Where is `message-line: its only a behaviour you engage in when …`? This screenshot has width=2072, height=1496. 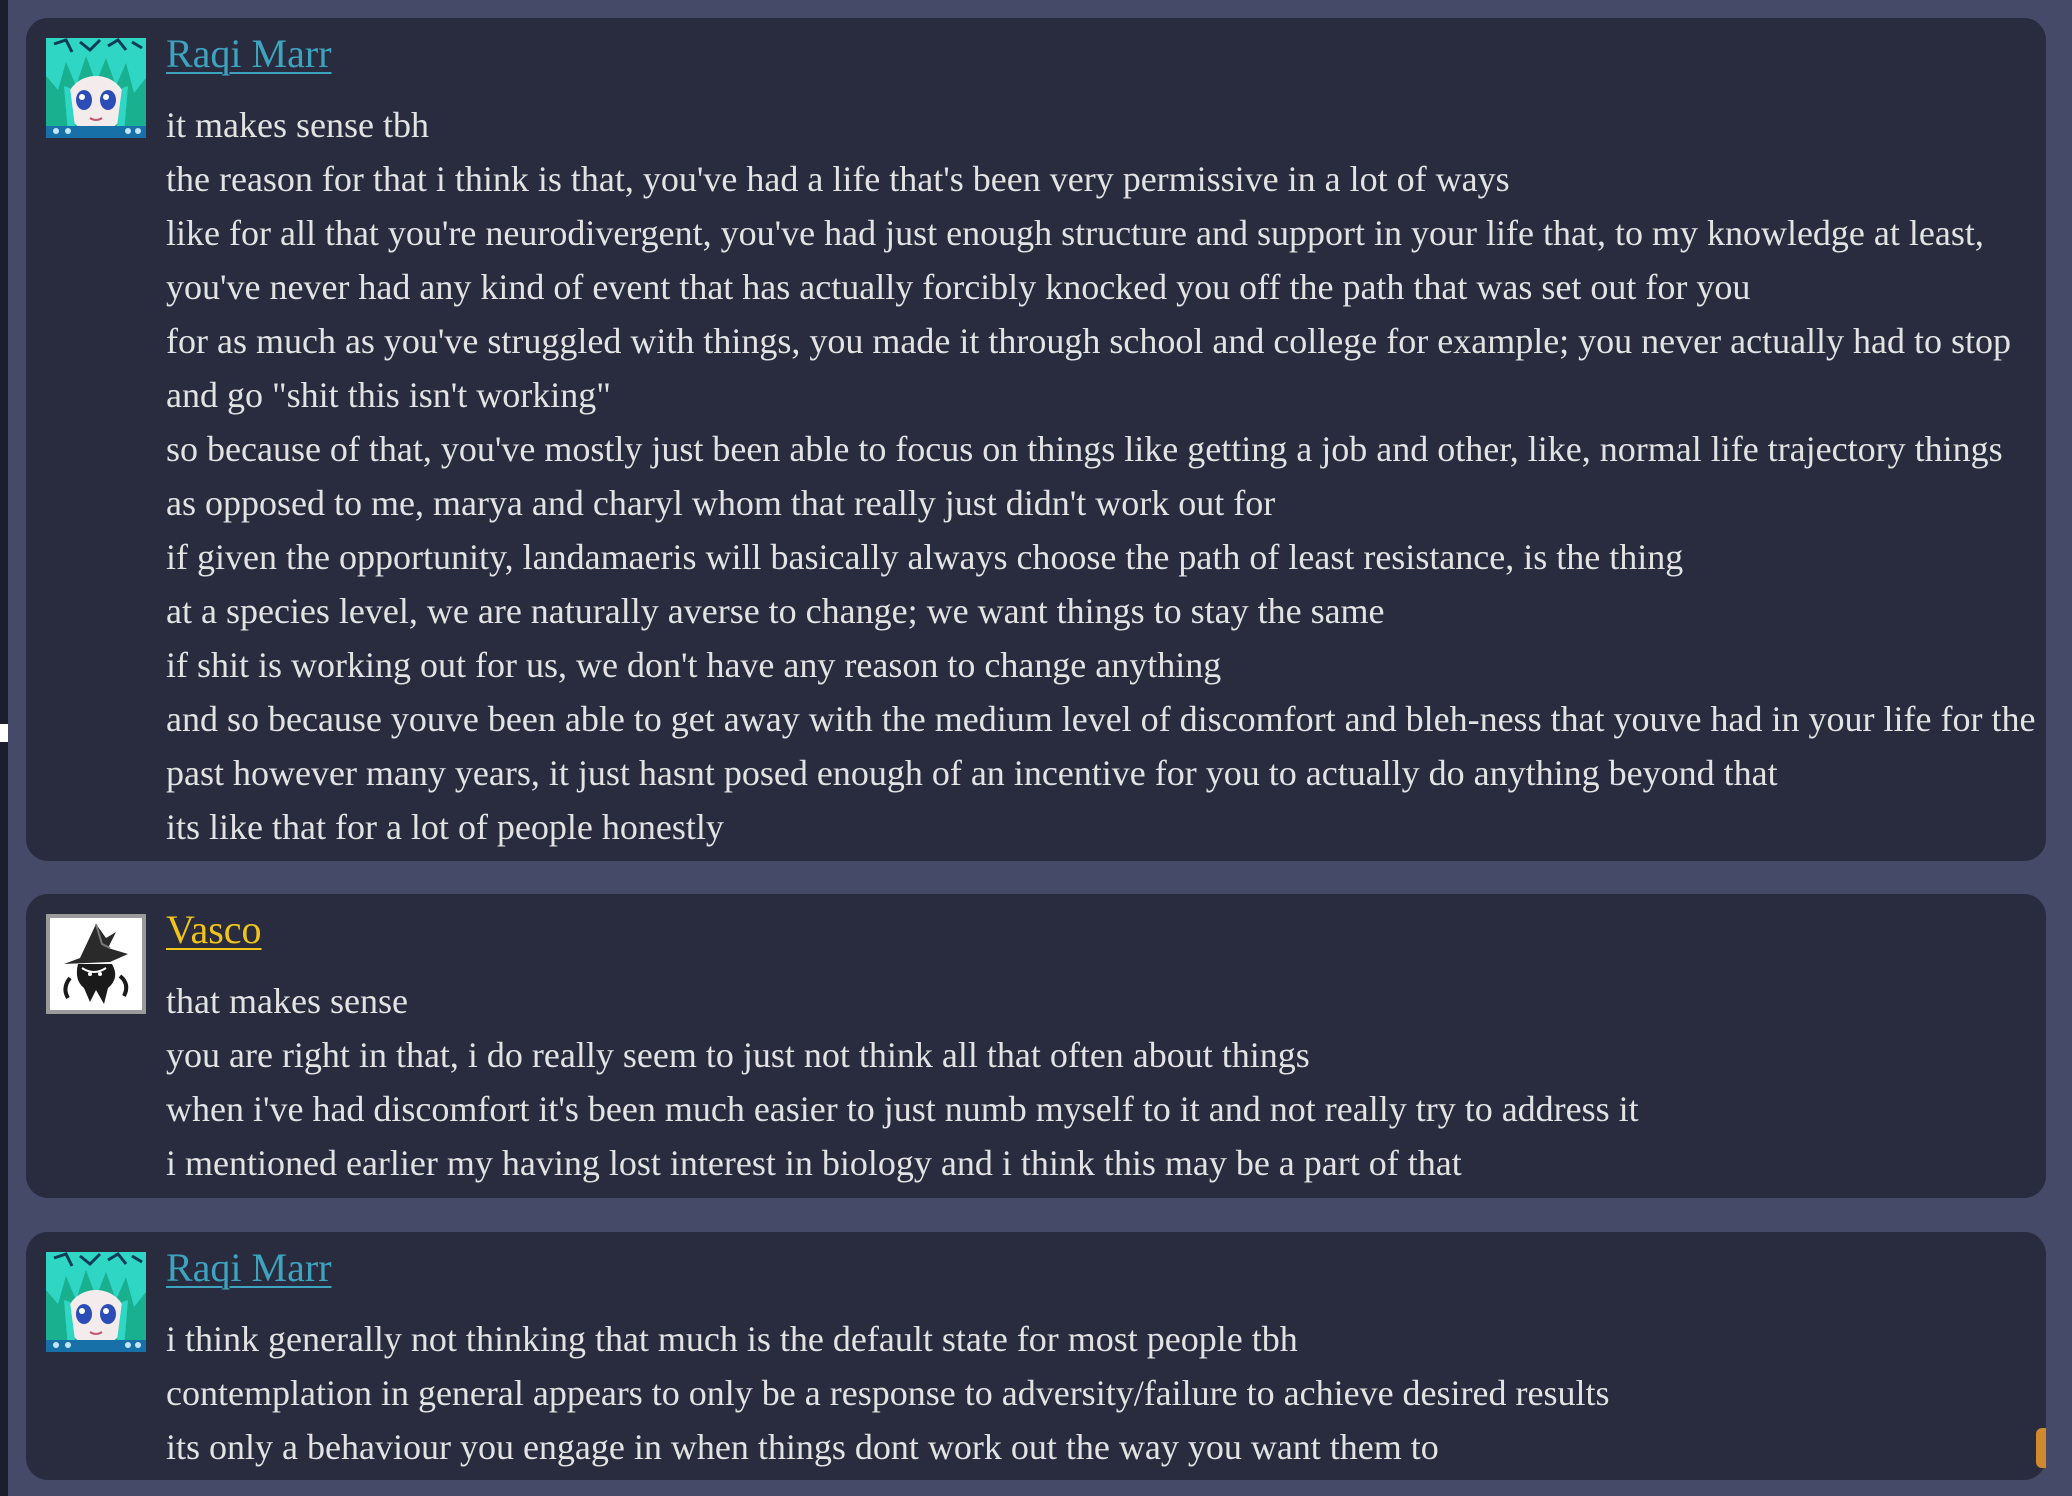 message-line: its only a behaviour you engage in when … is located at coordinates (802, 1447).